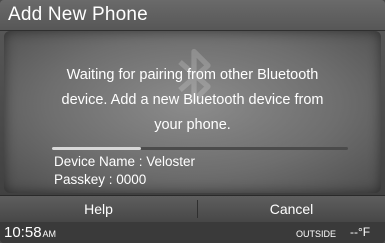 This screenshot has width=385, height=243. I want to click on message-line-2: device. Add a new Bluetooth device from, so click(192, 100).